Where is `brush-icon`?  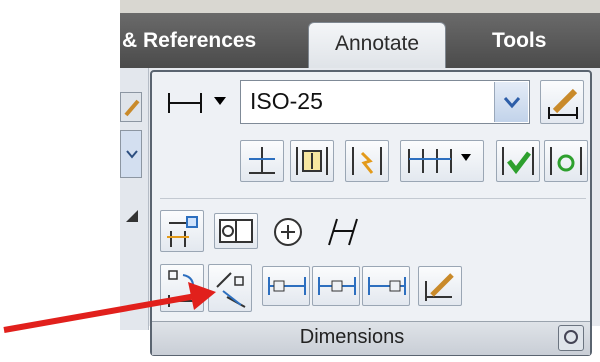
brush-icon is located at coordinates (132, 108).